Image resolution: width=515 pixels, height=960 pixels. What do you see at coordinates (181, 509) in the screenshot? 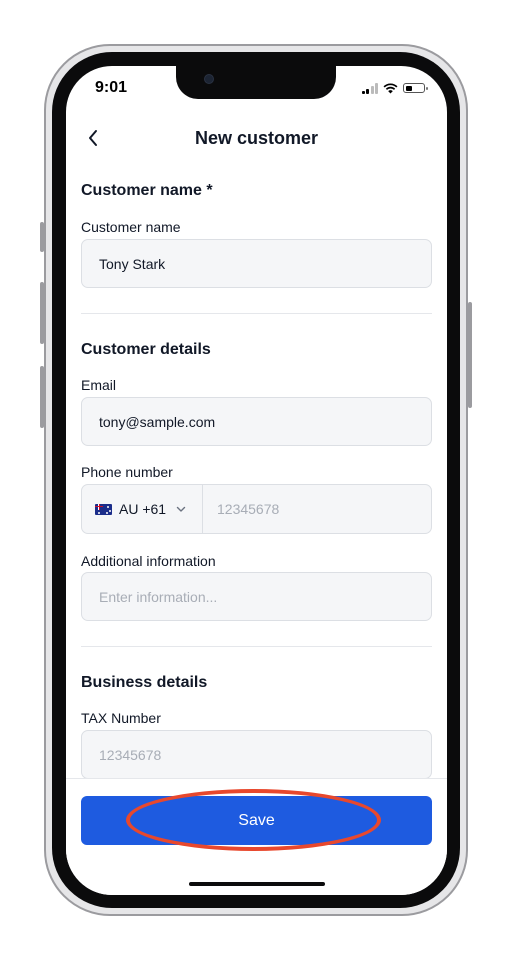
I see `chevron-down-icon` at bounding box center [181, 509].